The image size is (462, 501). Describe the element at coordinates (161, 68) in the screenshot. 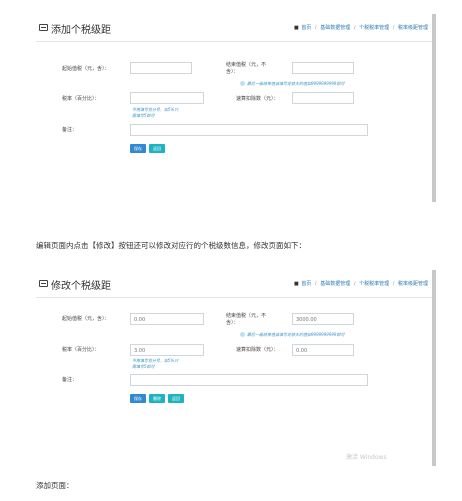

I see `start-value-input` at that location.